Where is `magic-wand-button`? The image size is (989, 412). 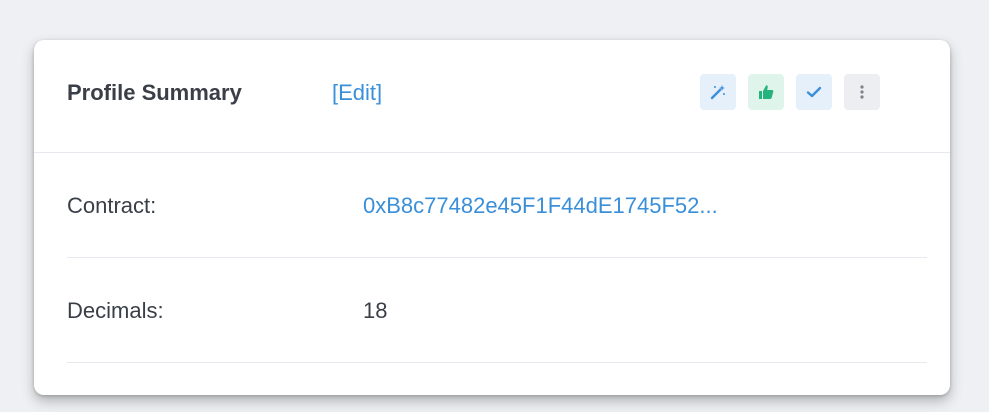
magic-wand-button is located at coordinates (718, 92).